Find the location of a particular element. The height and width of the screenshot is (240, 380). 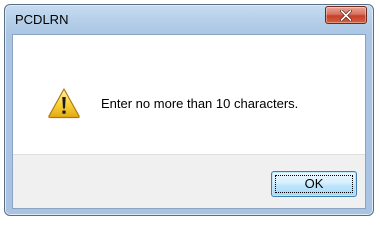

close-icon is located at coordinates (346, 15).